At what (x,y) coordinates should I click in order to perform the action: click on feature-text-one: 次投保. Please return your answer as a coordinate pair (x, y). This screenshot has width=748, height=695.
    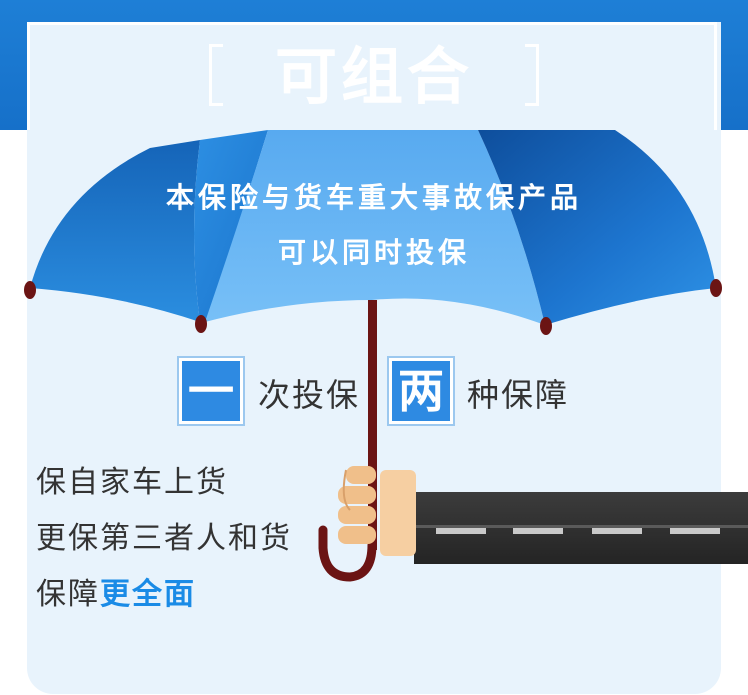
    Looking at the image, I should click on (309, 395).